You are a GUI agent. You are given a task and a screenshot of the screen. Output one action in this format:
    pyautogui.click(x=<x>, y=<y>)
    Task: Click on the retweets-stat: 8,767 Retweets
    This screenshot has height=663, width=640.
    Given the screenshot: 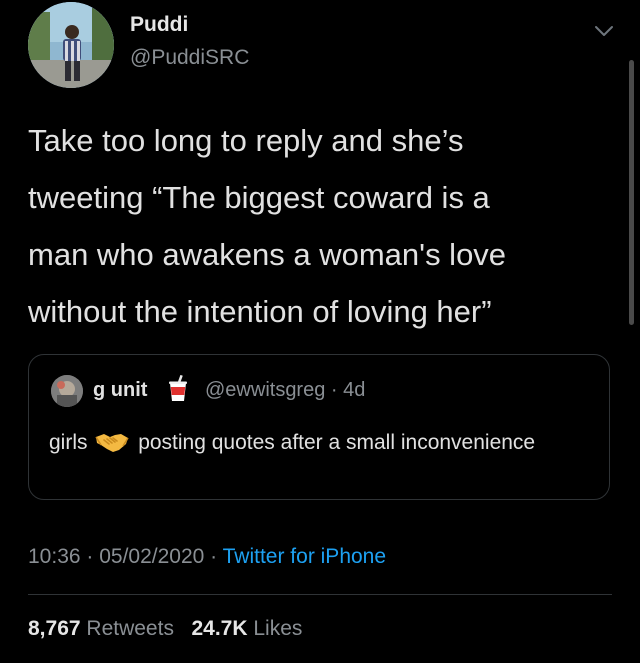 What is the action you would take?
    pyautogui.click(x=101, y=628)
    